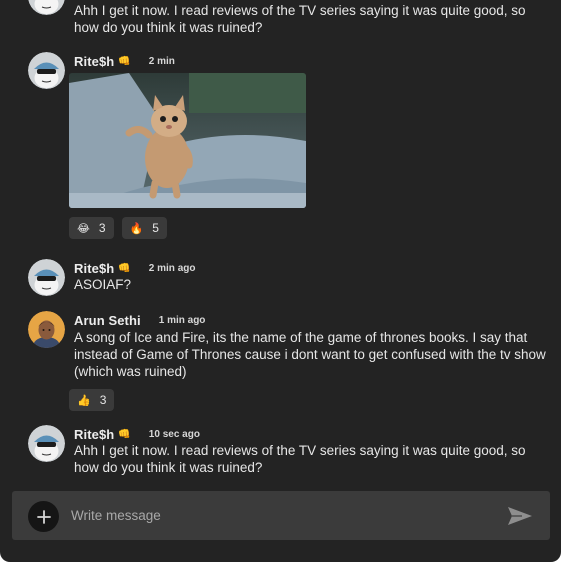 The image size is (563, 563). I want to click on message-composer, so click(281, 515).